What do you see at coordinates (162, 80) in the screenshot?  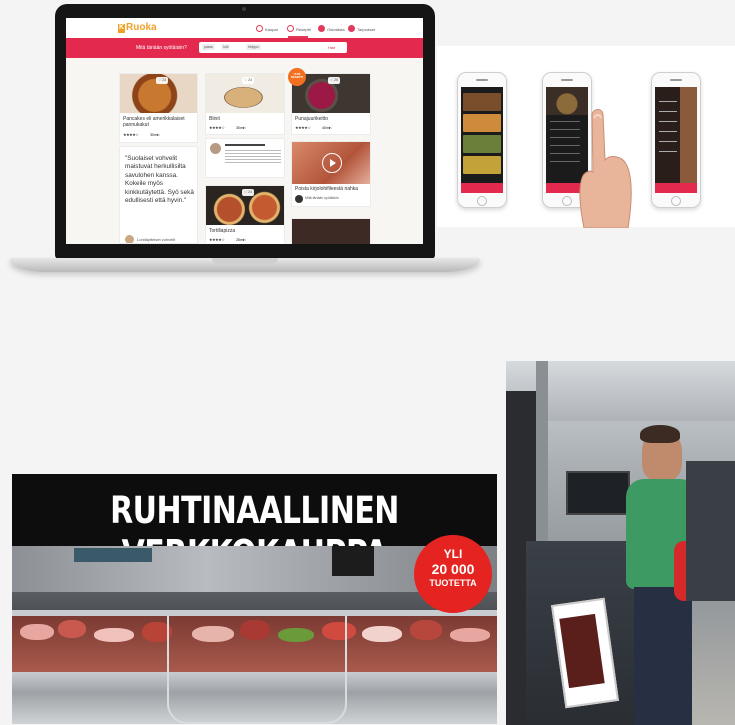 I see `like-button: ♡ 23` at bounding box center [162, 80].